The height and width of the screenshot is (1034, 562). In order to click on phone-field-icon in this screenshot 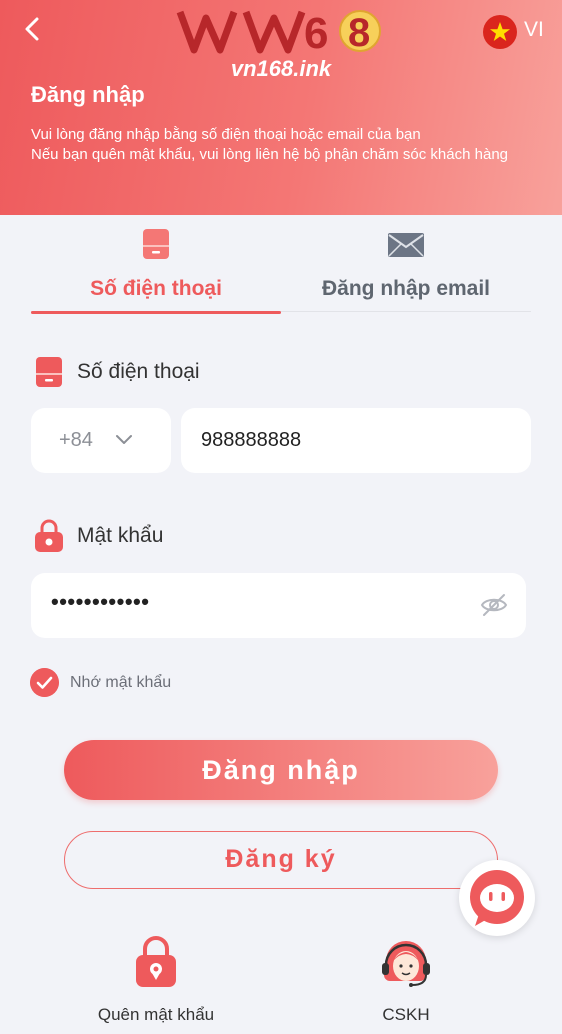, I will do `click(49, 372)`.